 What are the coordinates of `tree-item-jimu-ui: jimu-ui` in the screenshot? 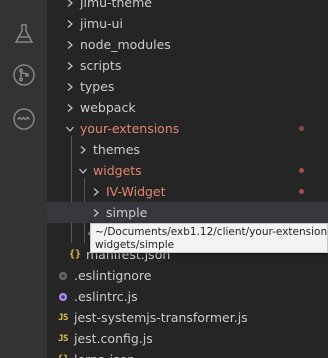 It's located at (195, 23).